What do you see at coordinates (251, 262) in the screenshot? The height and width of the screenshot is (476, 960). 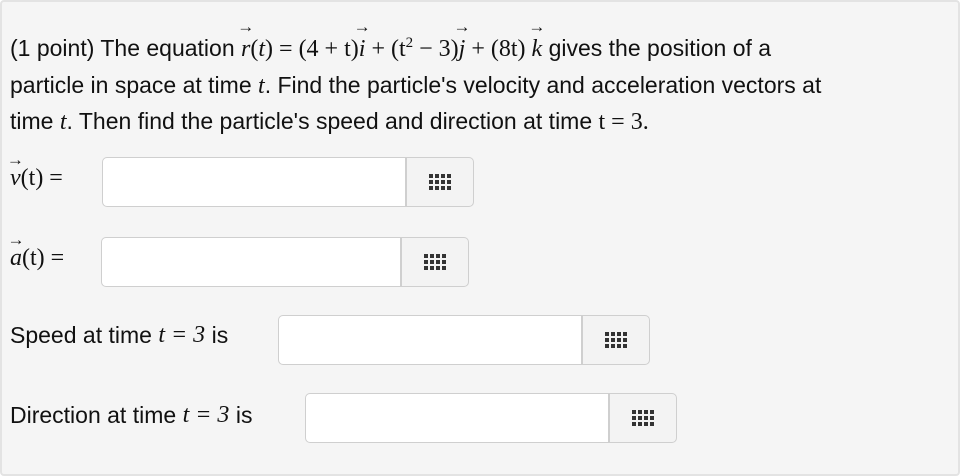 I see `acceleration-input` at bounding box center [251, 262].